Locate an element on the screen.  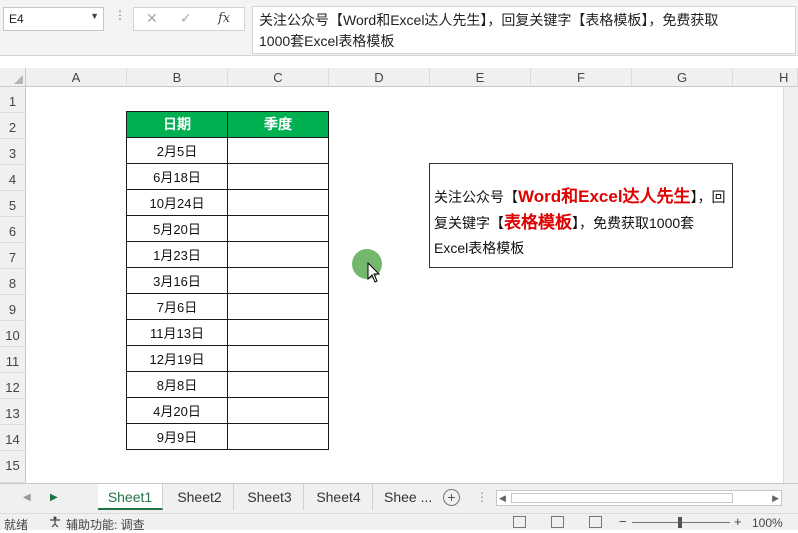
status-ready: 就绪 is located at coordinates (16, 525).